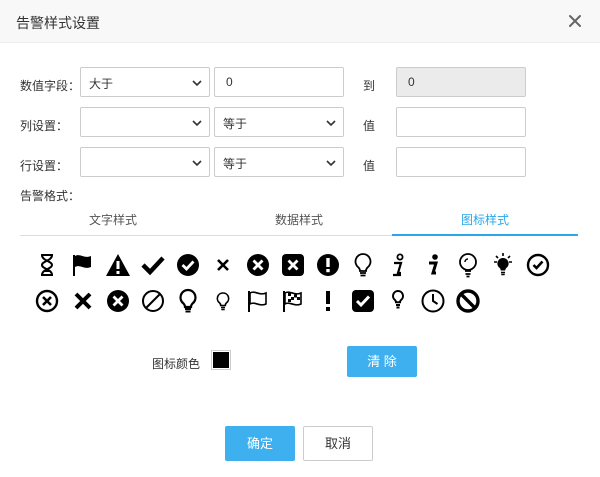 The image size is (600, 477). What do you see at coordinates (328, 301) in the screenshot?
I see `exclamation-icon` at bounding box center [328, 301].